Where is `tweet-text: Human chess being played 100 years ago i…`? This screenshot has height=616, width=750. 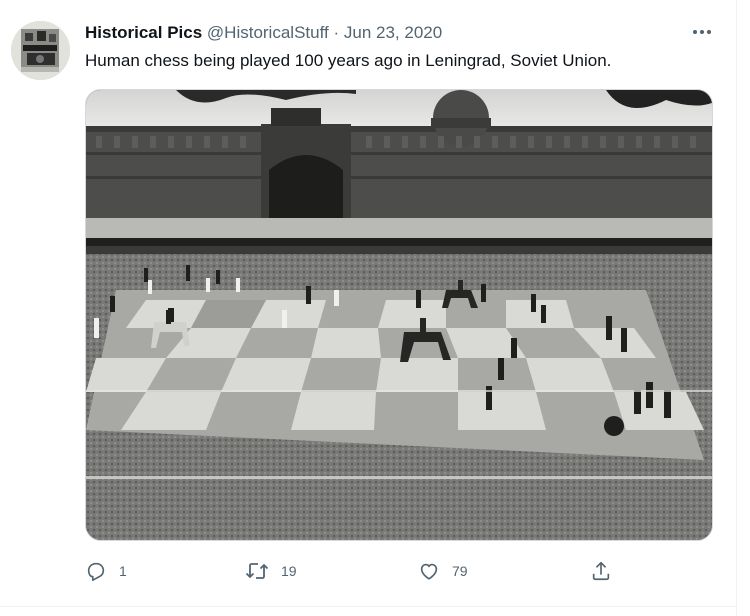
tweet-text: Human chess being played 100 years ago i… is located at coordinates (348, 60).